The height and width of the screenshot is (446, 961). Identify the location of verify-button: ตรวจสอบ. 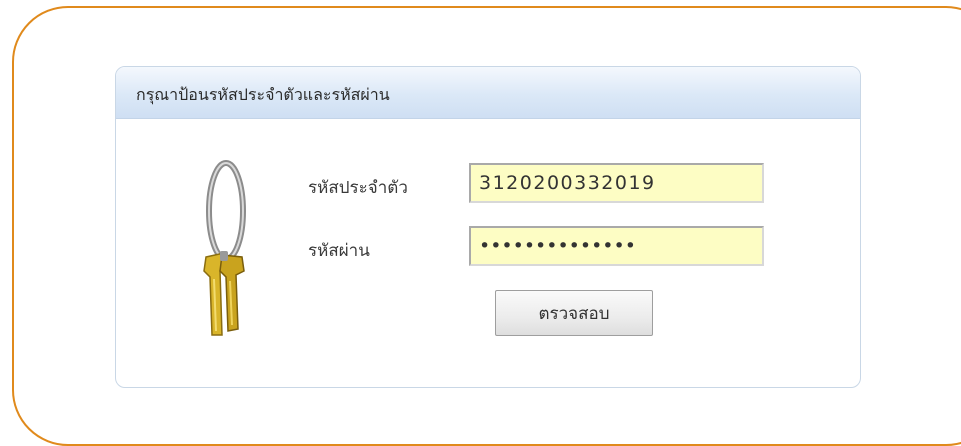
(574, 313).